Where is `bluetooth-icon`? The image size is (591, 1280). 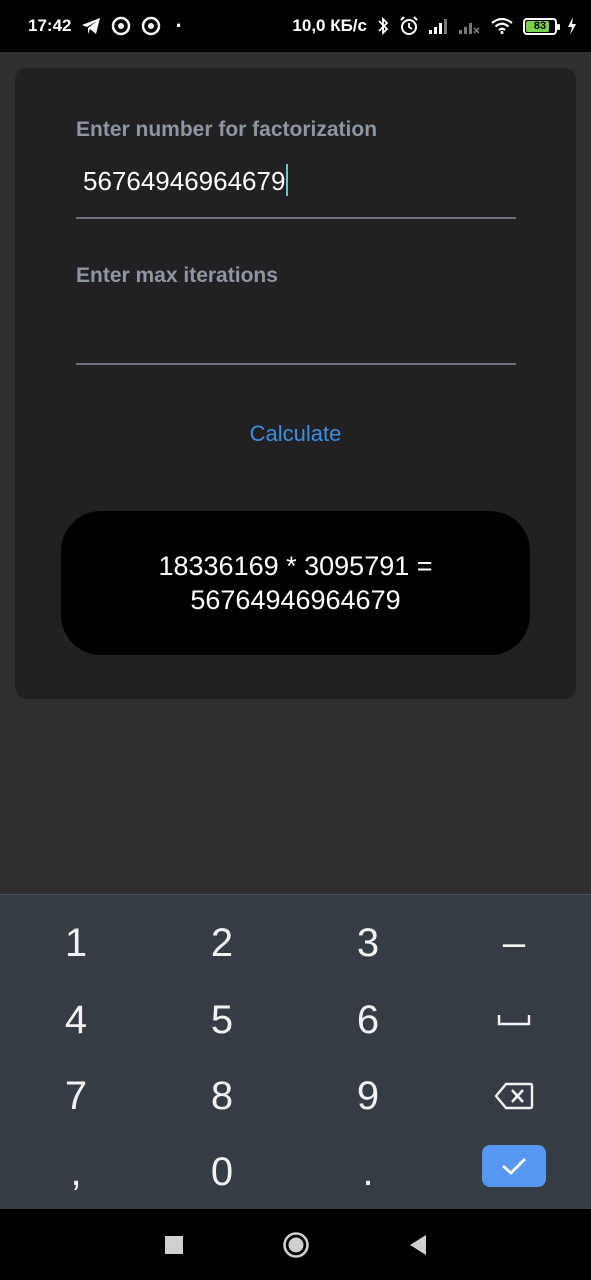
bluetooth-icon is located at coordinates (383, 26).